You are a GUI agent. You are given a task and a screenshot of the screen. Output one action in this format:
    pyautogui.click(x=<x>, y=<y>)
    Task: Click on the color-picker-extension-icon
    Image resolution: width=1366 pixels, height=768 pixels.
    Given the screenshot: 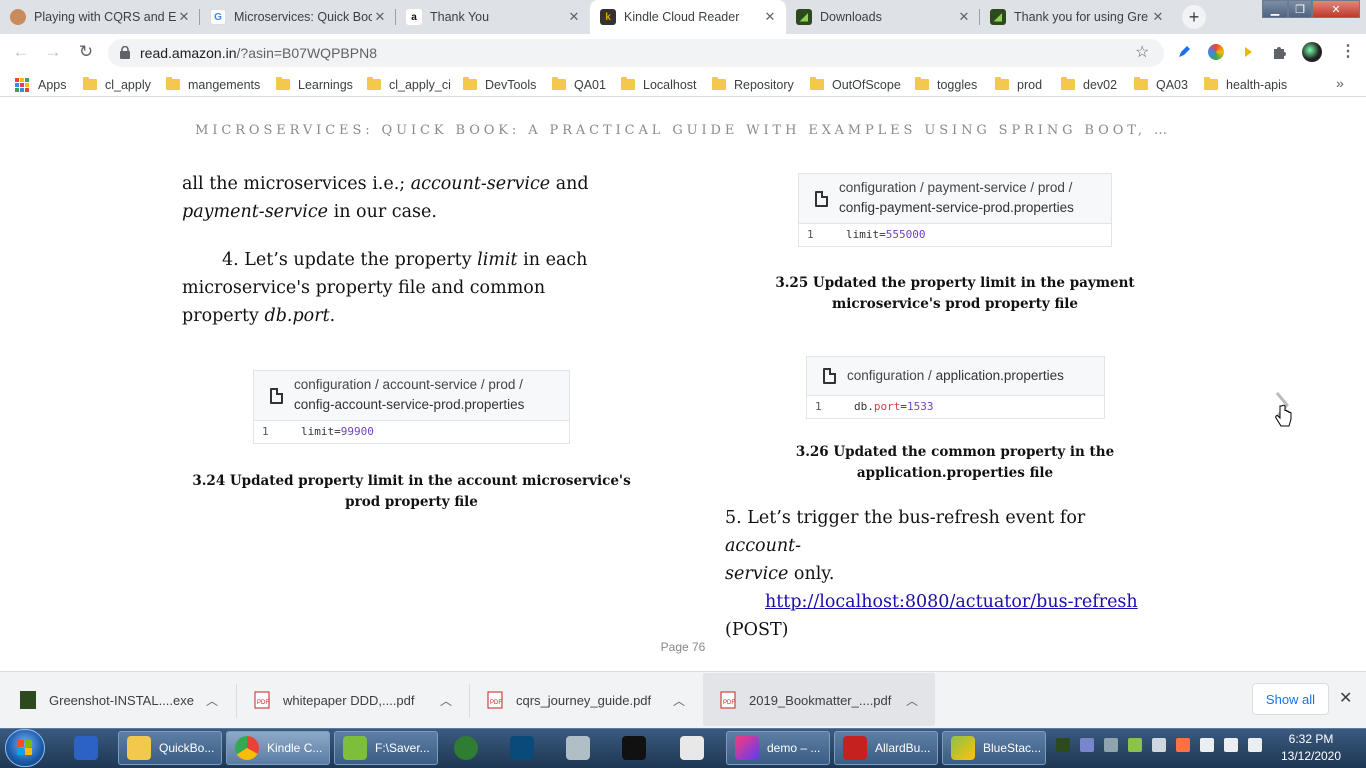 What is the action you would take?
    pyautogui.click(x=1216, y=52)
    